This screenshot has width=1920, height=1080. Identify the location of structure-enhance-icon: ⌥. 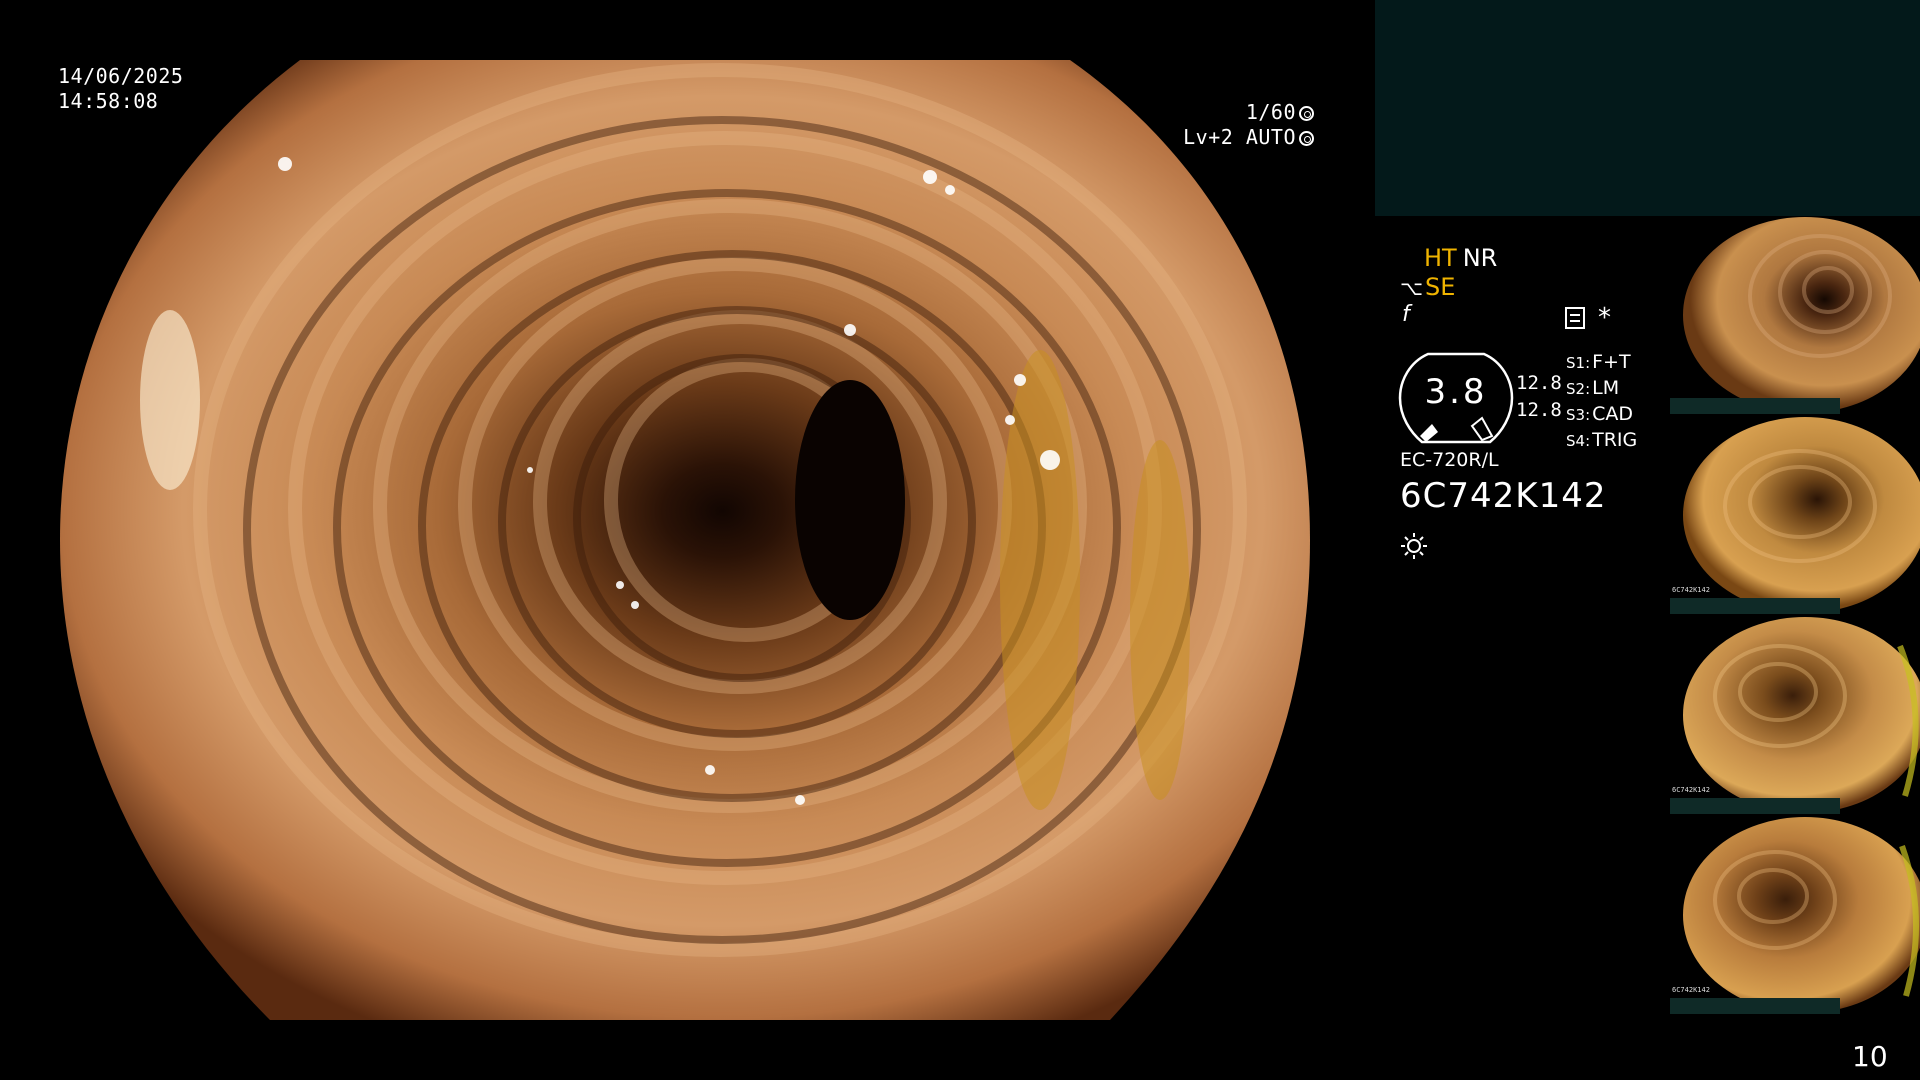
(1412, 288).